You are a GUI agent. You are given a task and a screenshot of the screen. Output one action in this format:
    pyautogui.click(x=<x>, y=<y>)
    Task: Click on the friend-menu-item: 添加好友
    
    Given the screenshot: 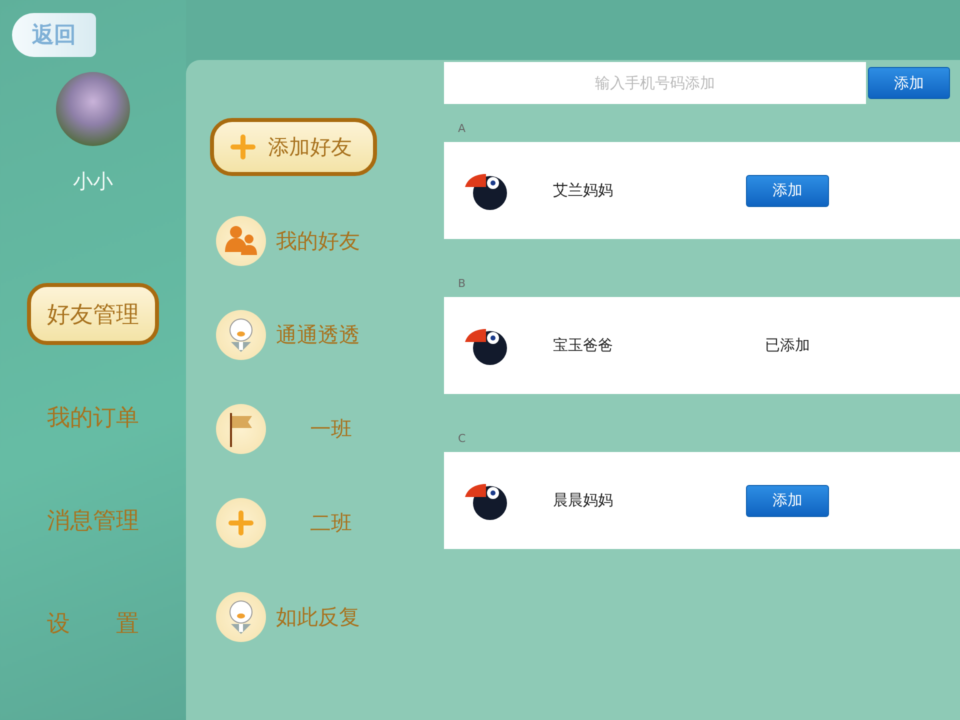 What is the action you would take?
    pyautogui.click(x=293, y=147)
    